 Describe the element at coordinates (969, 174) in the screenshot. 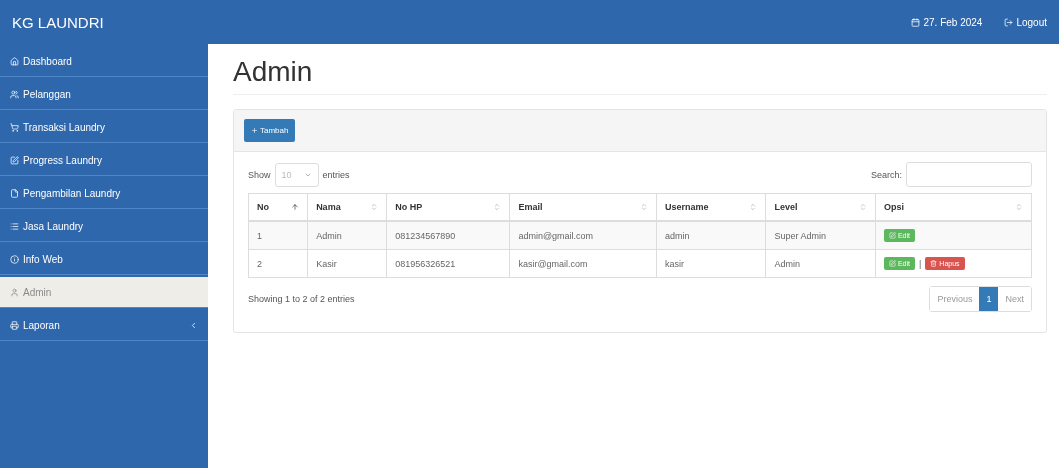

I see `search-field` at that location.